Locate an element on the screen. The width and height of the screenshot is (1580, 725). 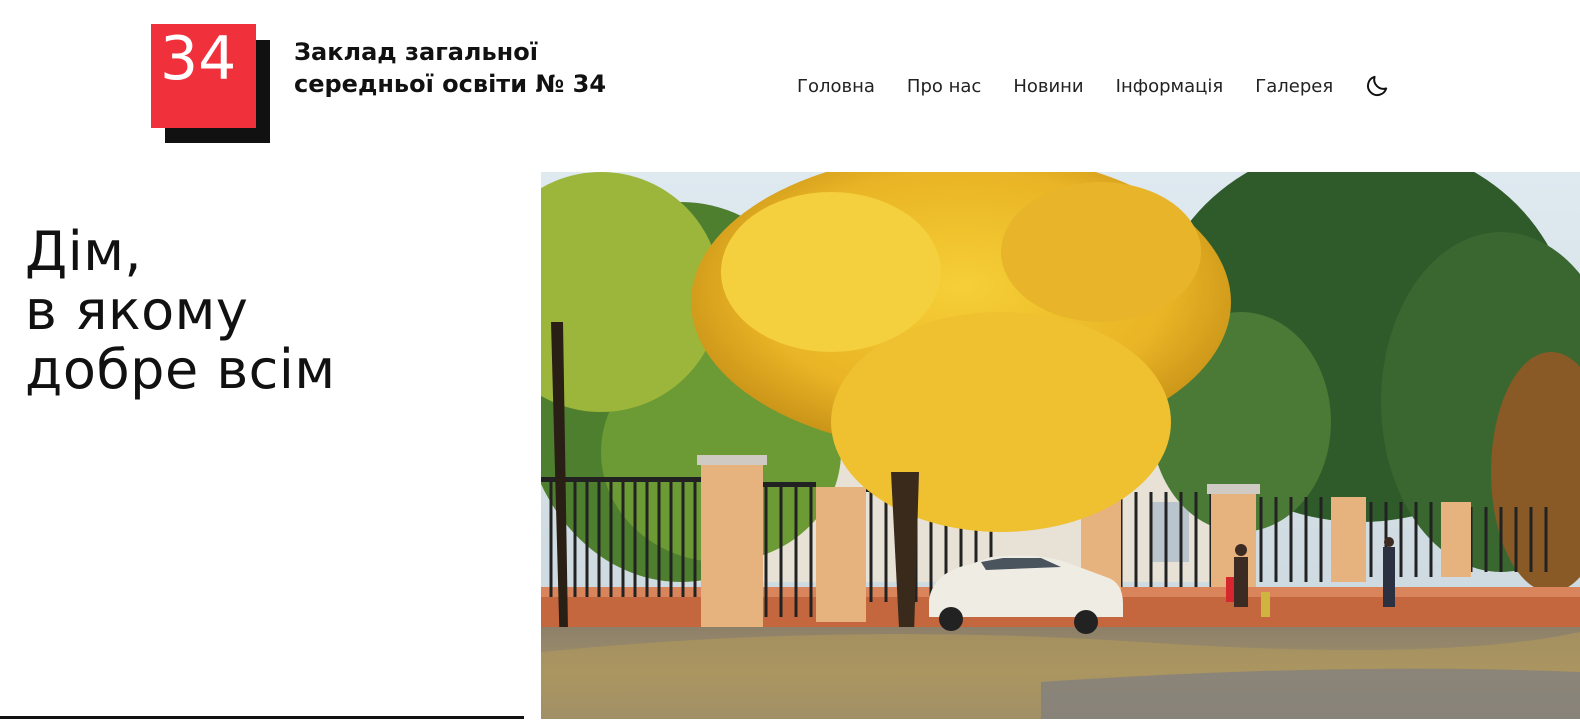
hero-heading: Дім, в якому добре всім is located at coordinates (180, 310).